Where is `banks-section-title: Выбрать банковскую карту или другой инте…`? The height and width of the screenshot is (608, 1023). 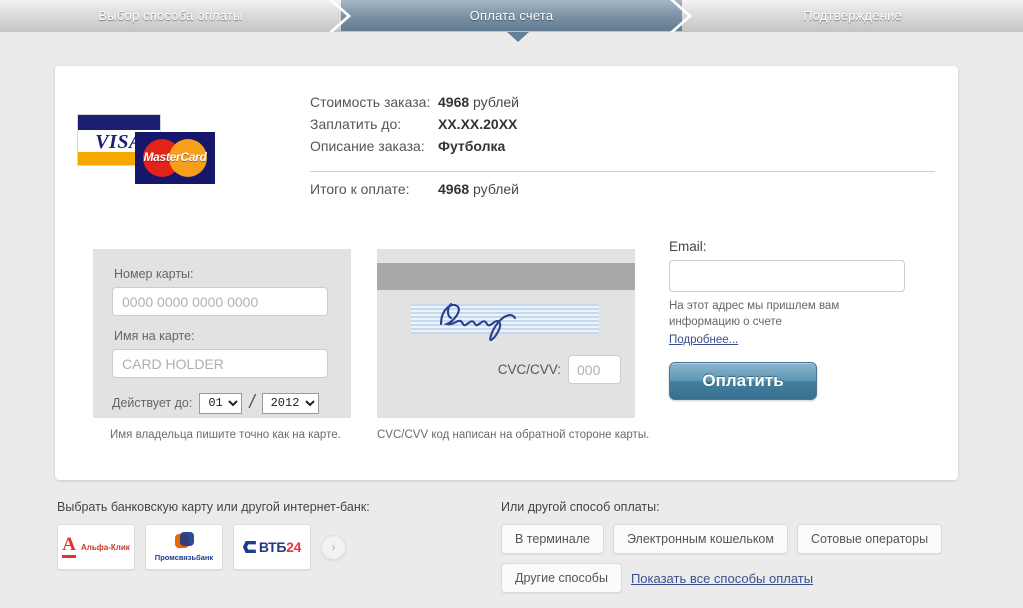
banks-section-title: Выбрать банковскую карту или другой инте… is located at coordinates (213, 507).